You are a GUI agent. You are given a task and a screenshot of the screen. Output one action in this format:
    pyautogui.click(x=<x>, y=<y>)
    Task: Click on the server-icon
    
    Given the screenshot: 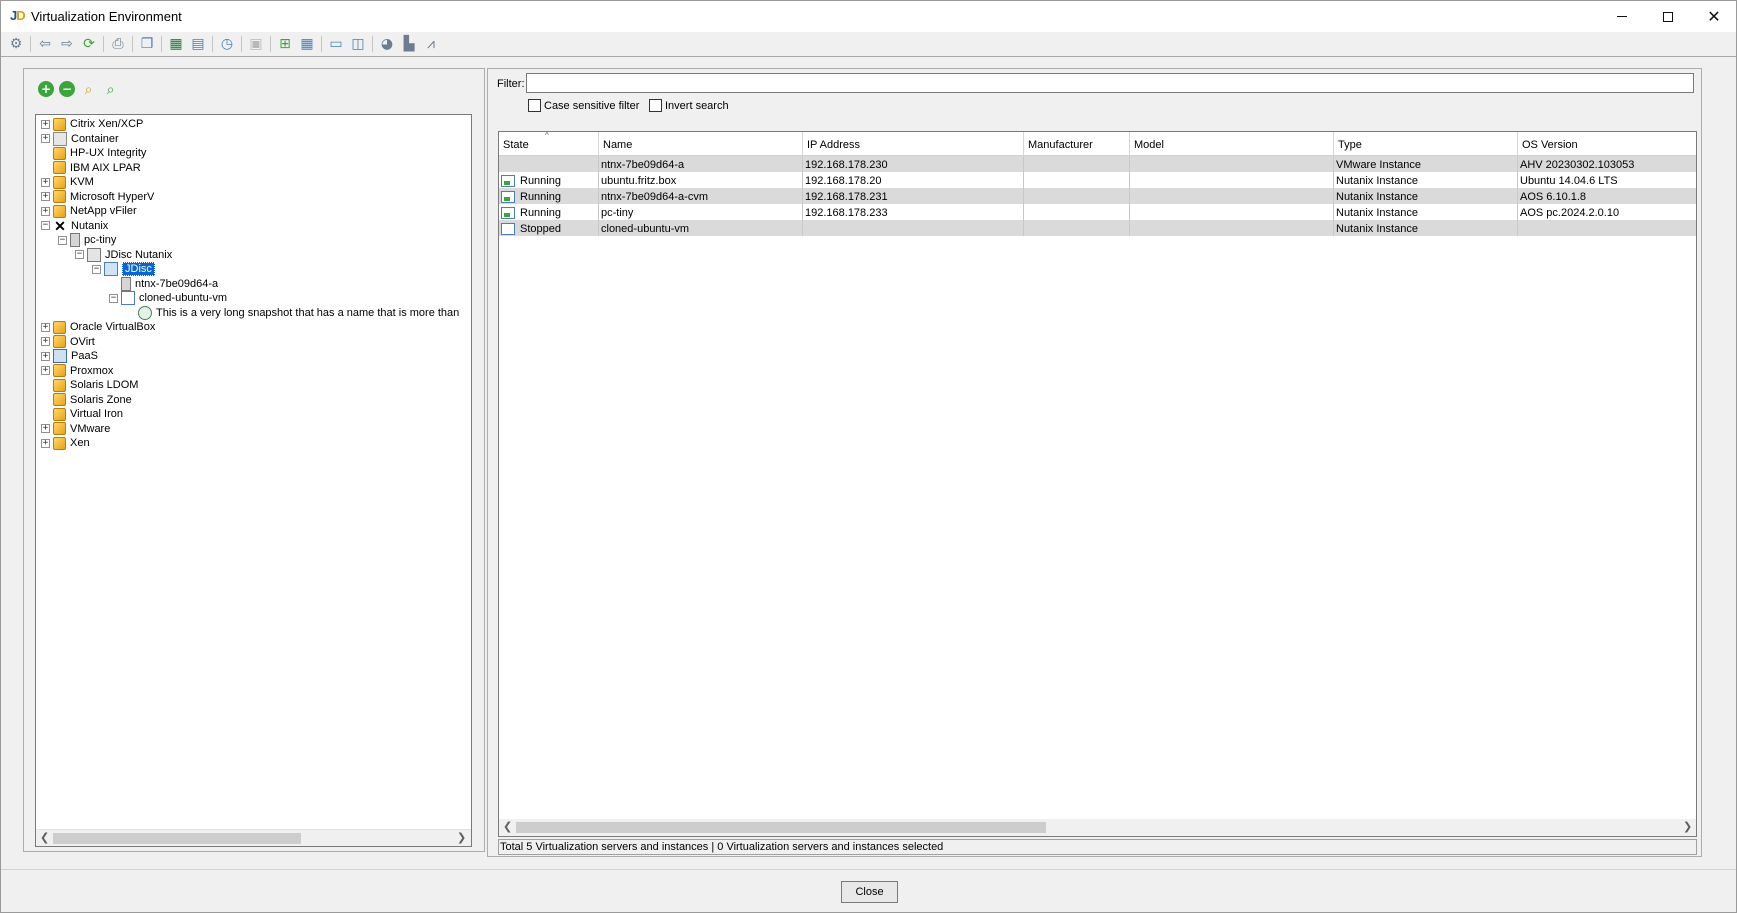 What is the action you would take?
    pyautogui.click(x=75, y=240)
    